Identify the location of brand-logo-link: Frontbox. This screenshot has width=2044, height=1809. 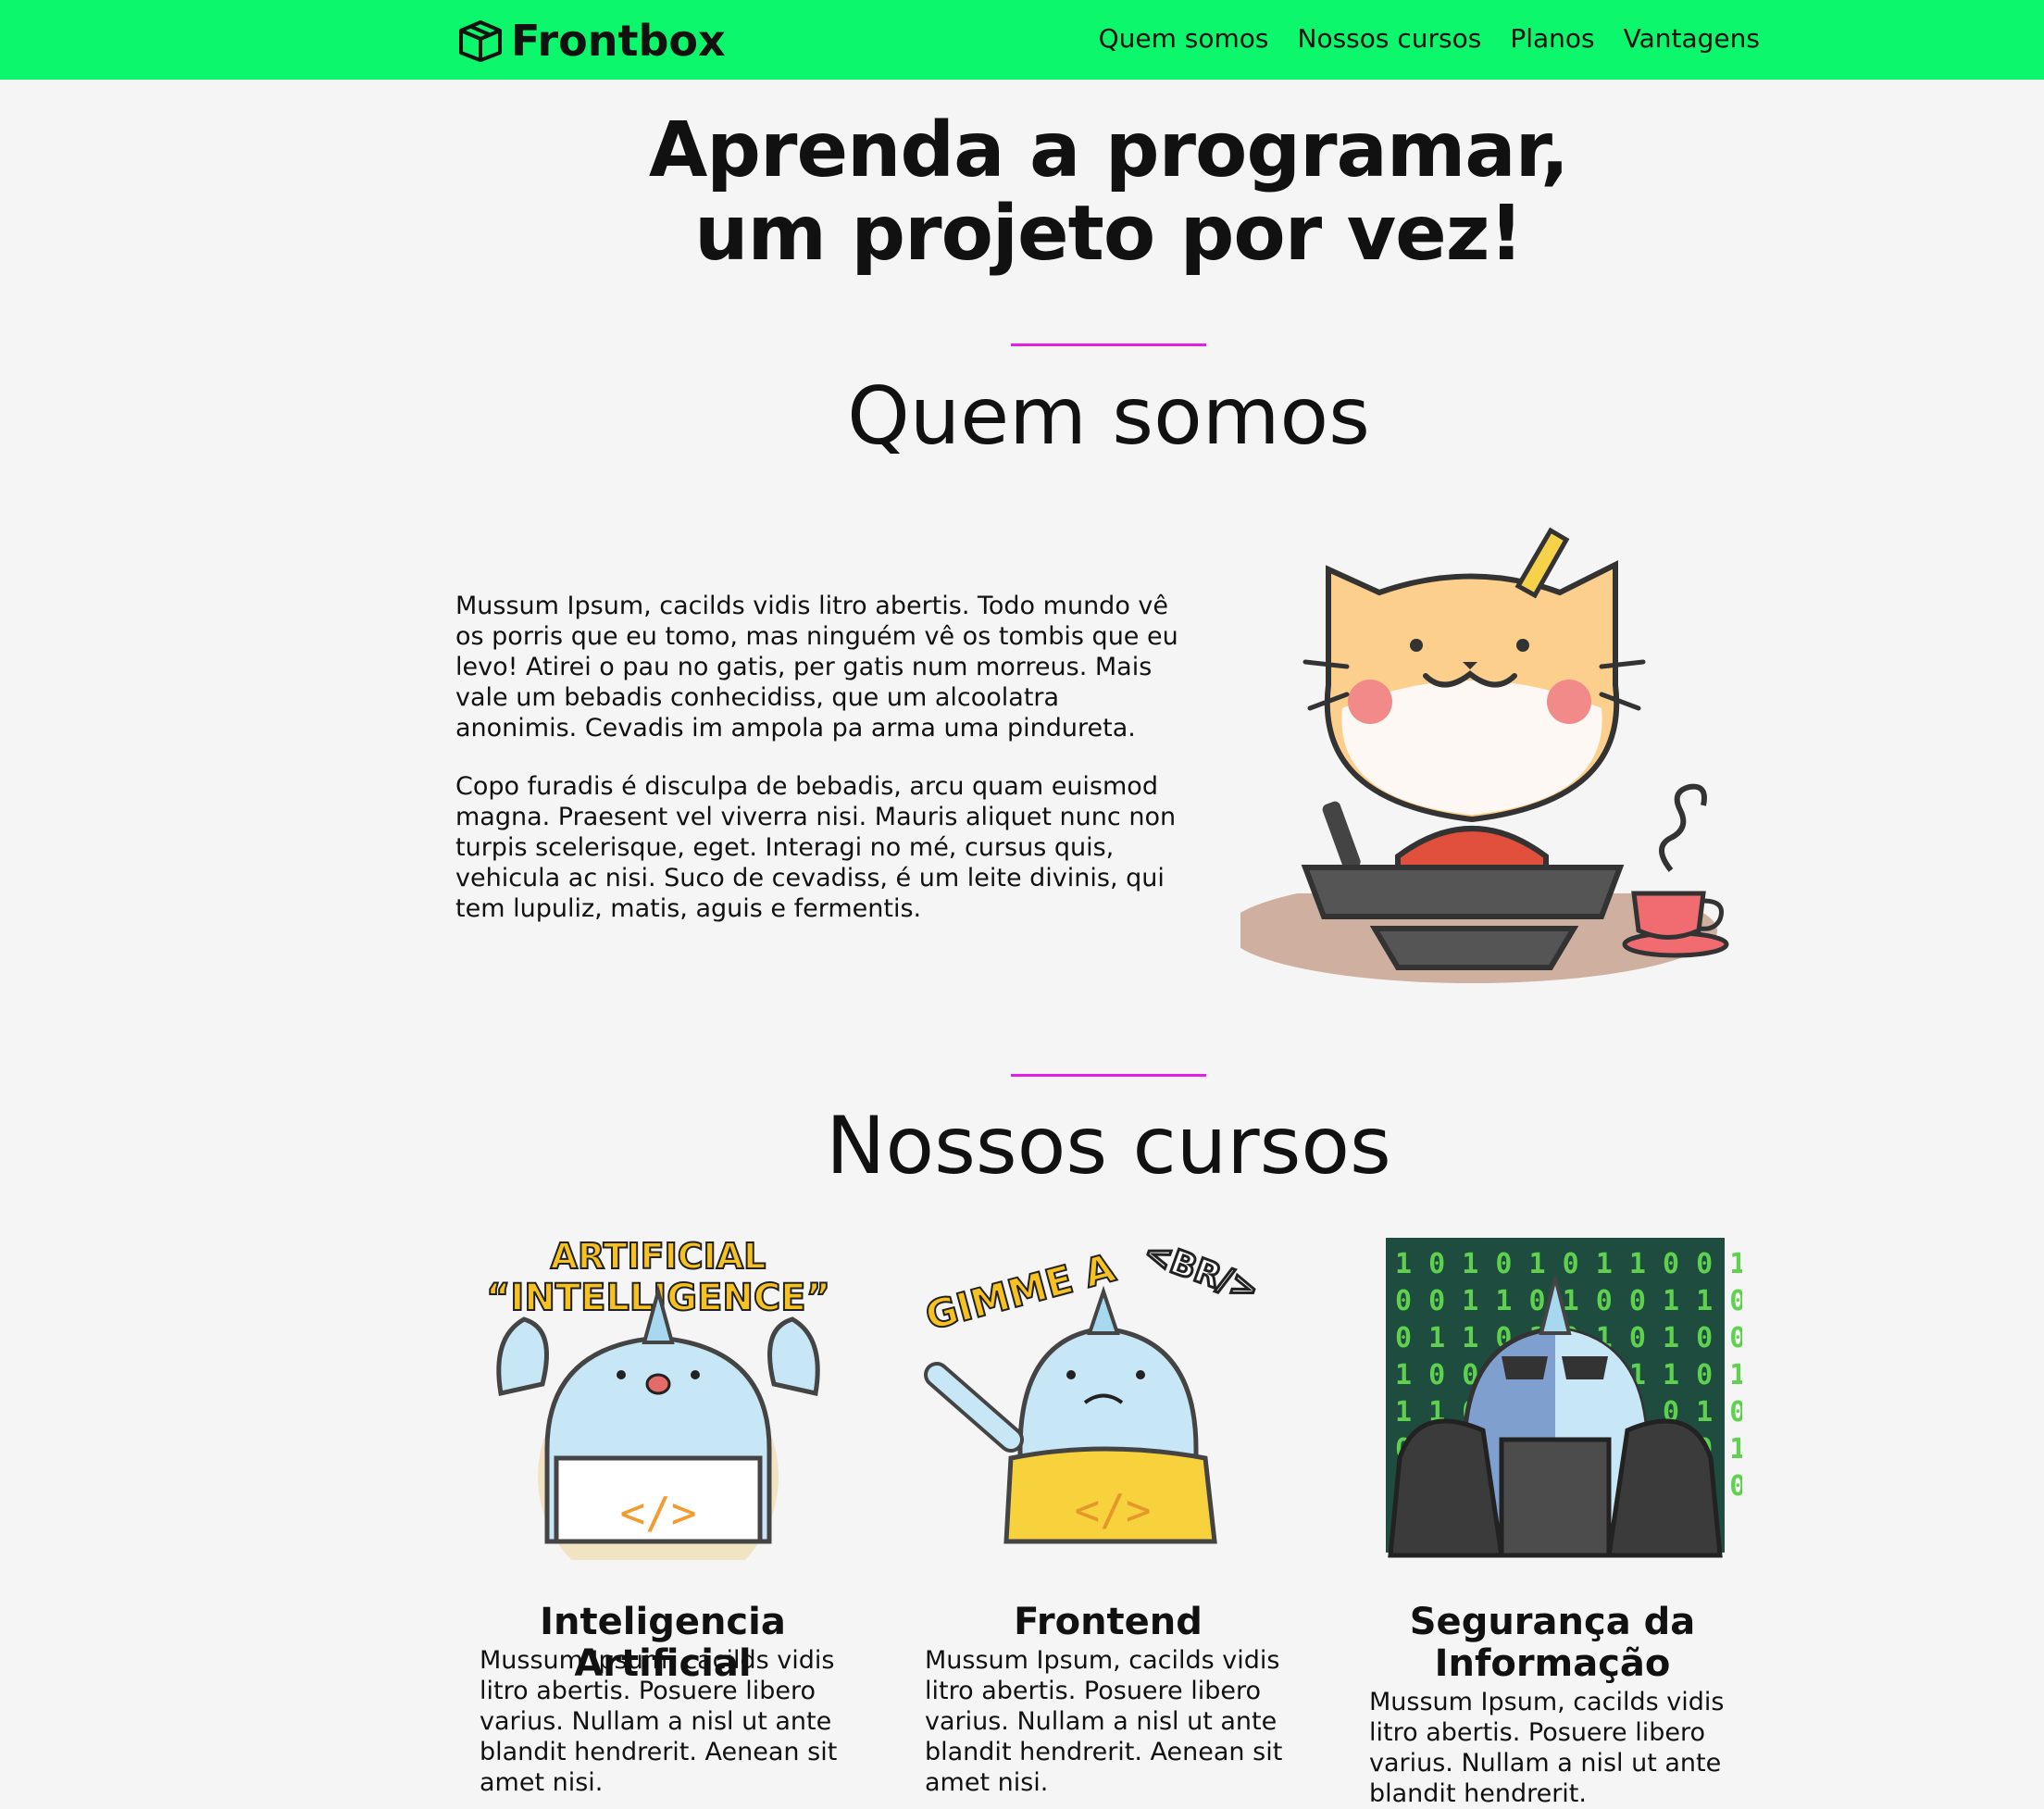
(591, 41).